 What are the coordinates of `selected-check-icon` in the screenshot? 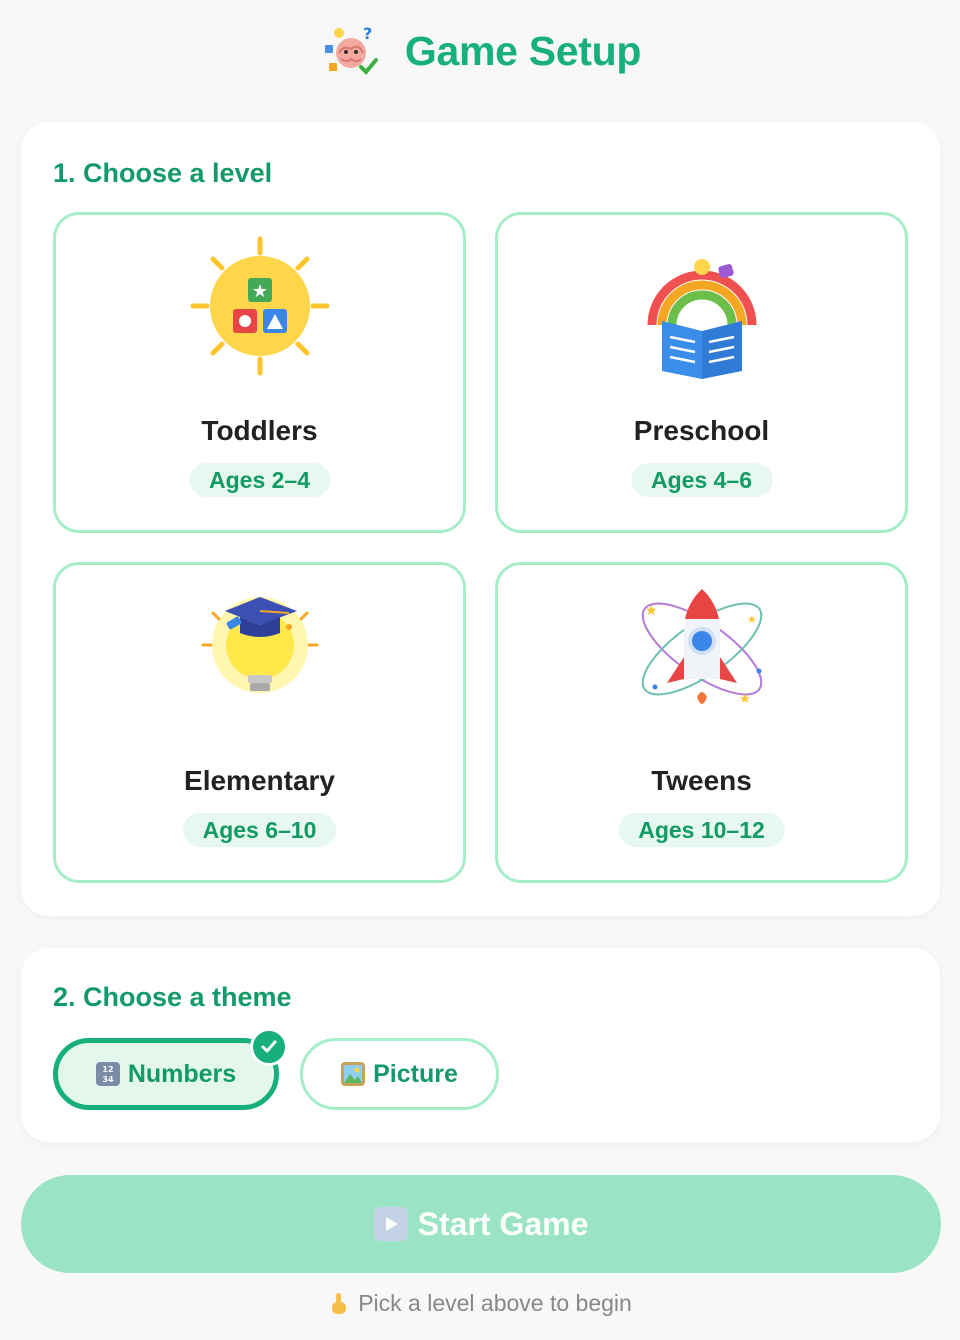 It's located at (269, 1047).